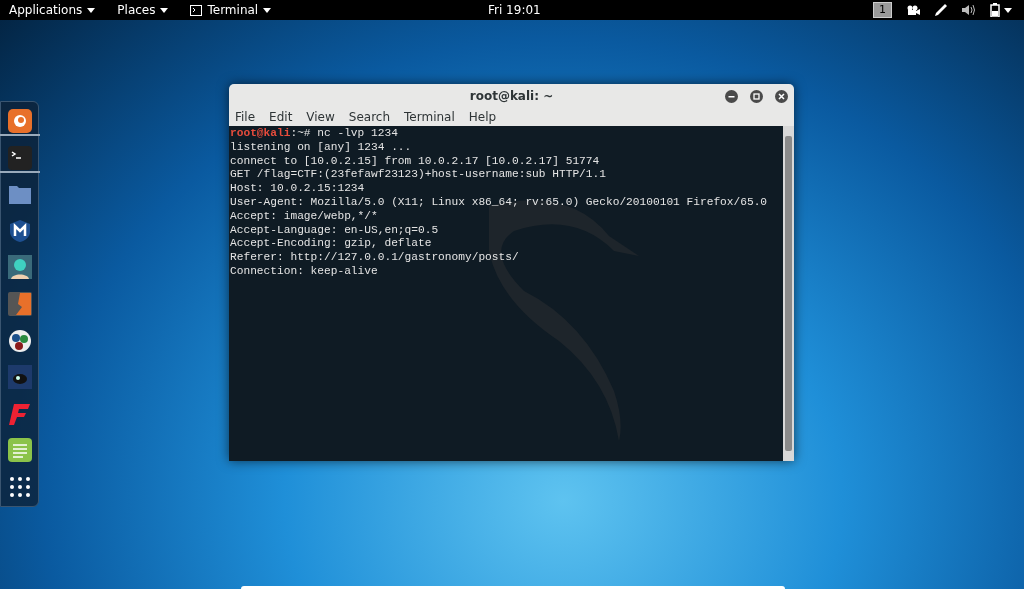  Describe the element at coordinates (19, 267) in the screenshot. I see `avatar-icon` at that location.